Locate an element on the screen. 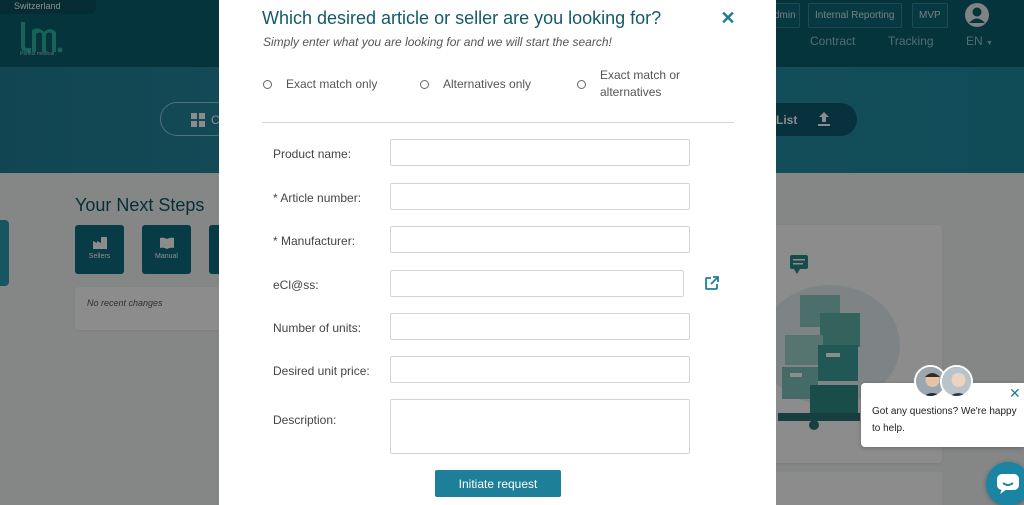 The height and width of the screenshot is (505, 1024). eclass-input is located at coordinates (537, 283).